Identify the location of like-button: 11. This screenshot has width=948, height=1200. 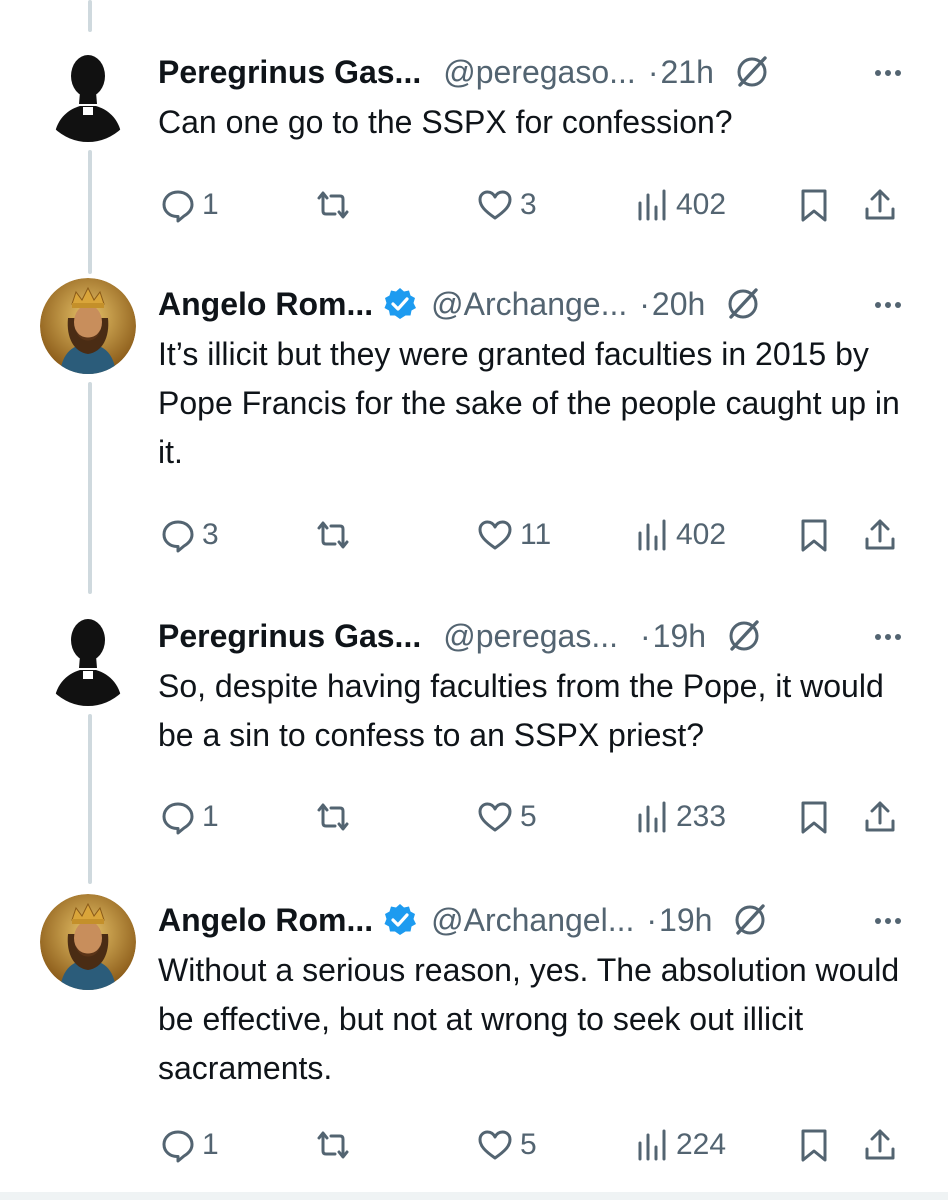
(513, 535).